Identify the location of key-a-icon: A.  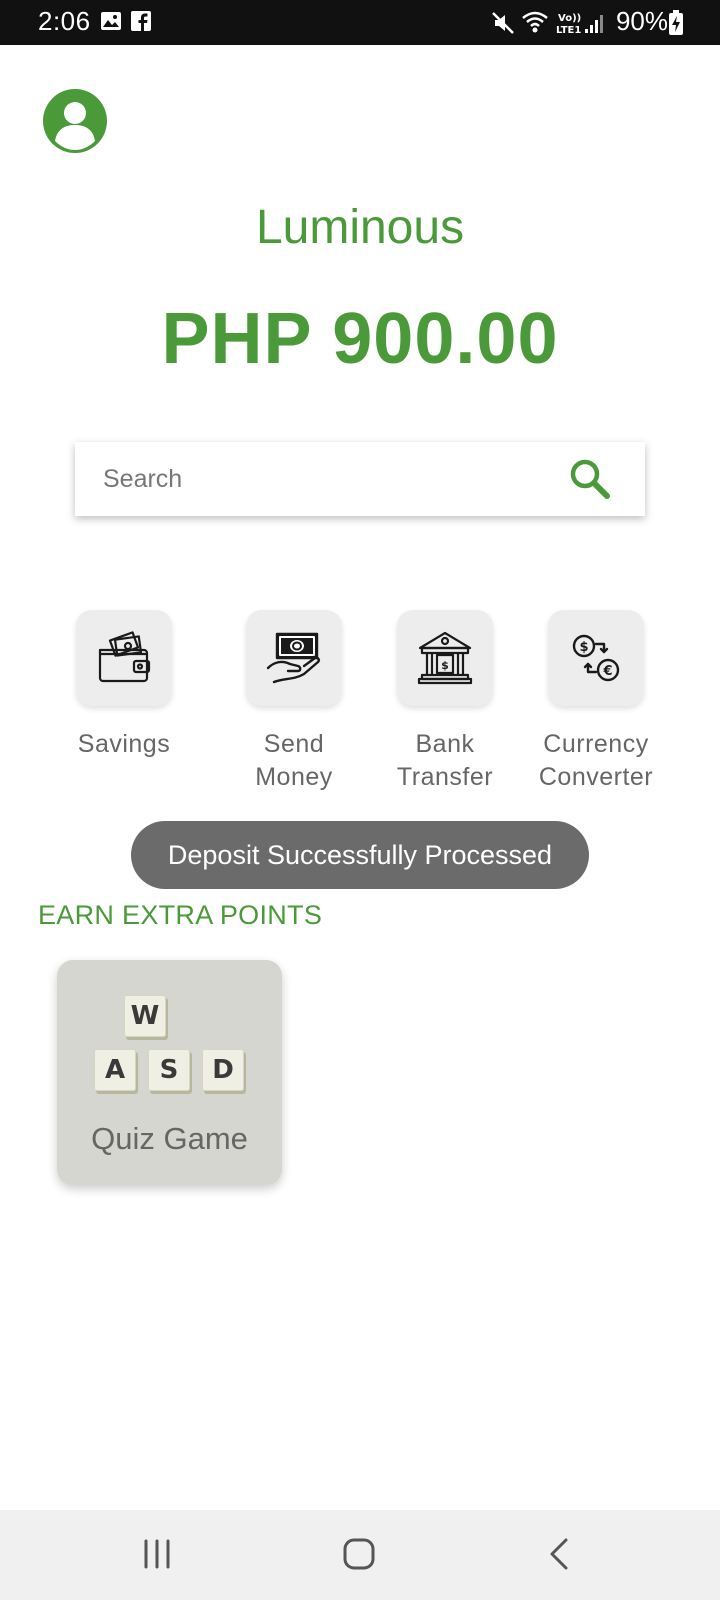
(115, 1070).